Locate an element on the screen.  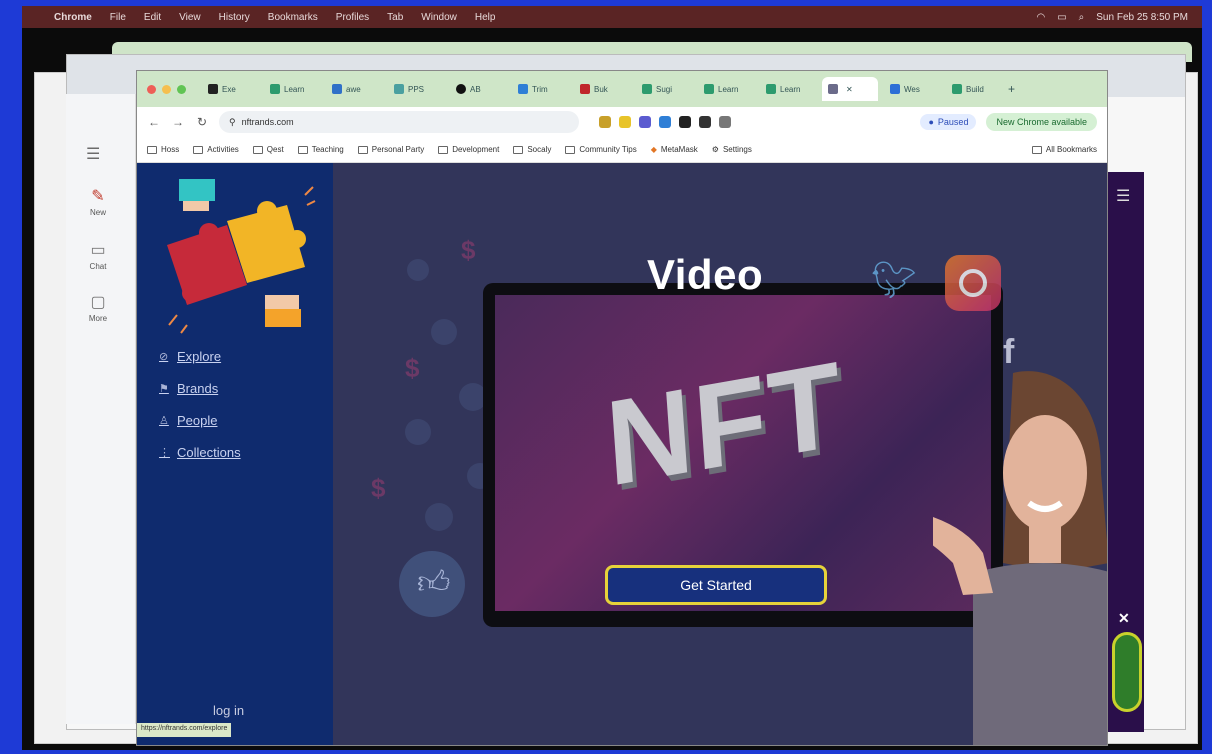
browser-tab: awe is located at coordinates (354, 89).